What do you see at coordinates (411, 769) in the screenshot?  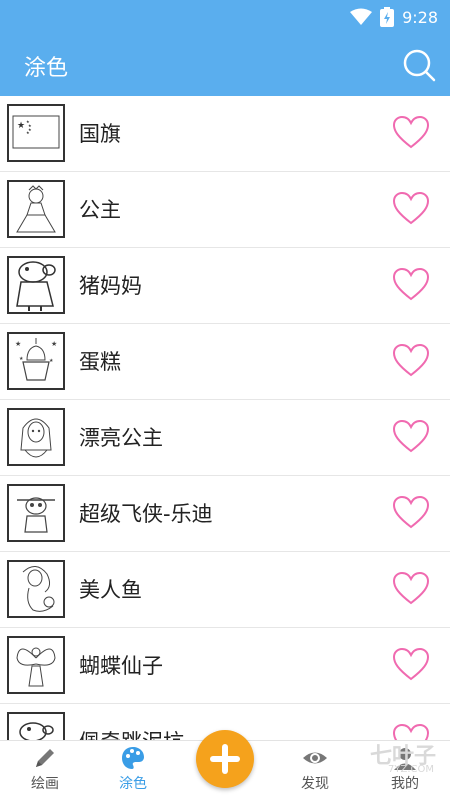 I see `watermark-url: 7YZ.COM` at bounding box center [411, 769].